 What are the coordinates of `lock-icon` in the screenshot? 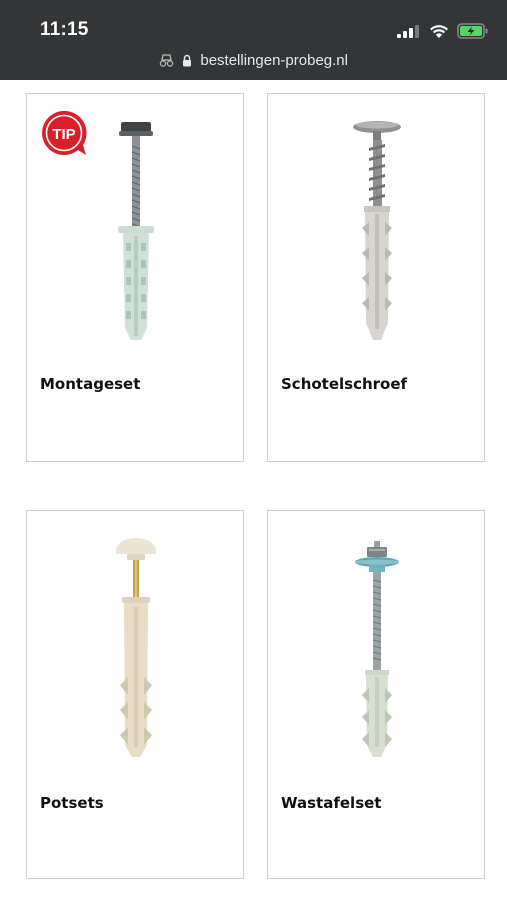 It's located at (187, 60).